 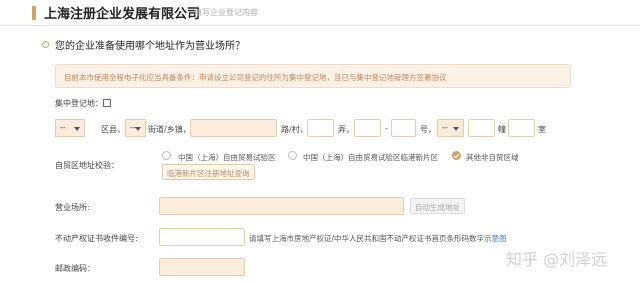 I want to click on room-input, so click(x=521, y=128).